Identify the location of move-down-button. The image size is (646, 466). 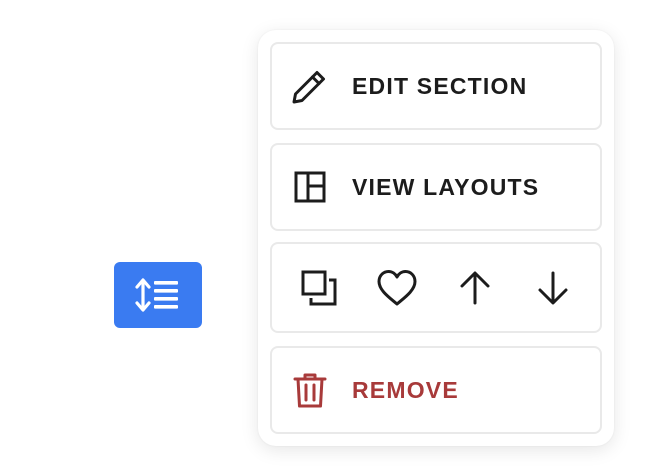
(553, 288).